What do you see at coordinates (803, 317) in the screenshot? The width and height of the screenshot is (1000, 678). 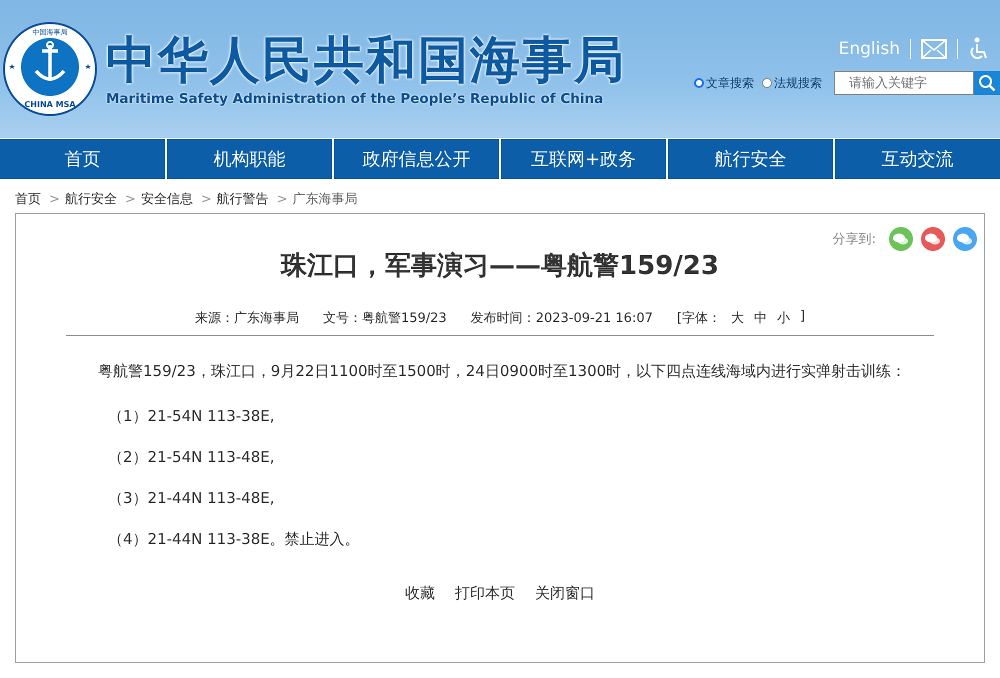 I see `bracket: ]` at bounding box center [803, 317].